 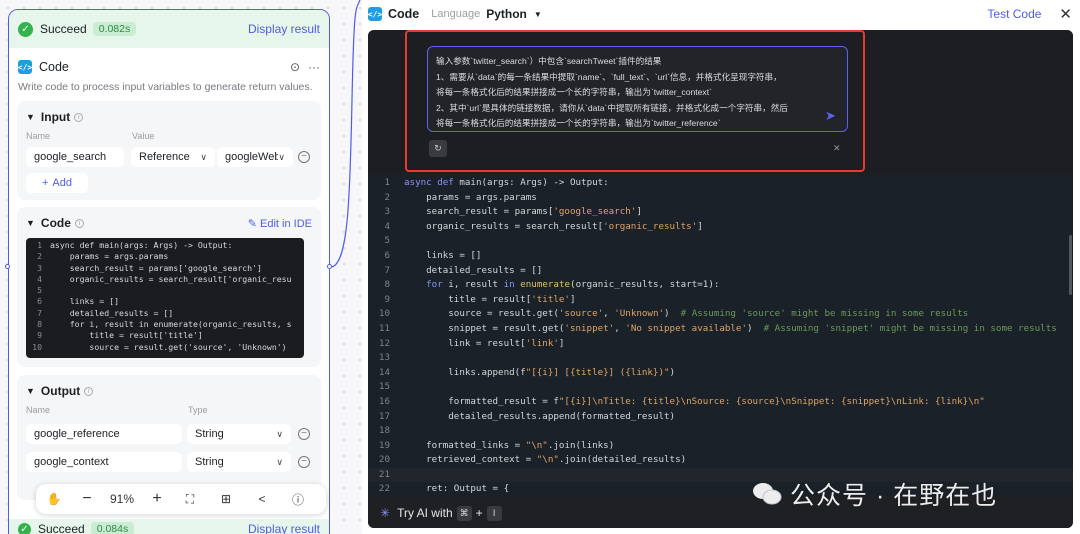 What do you see at coordinates (262, 499) in the screenshot?
I see `collapse-icon: <` at bounding box center [262, 499].